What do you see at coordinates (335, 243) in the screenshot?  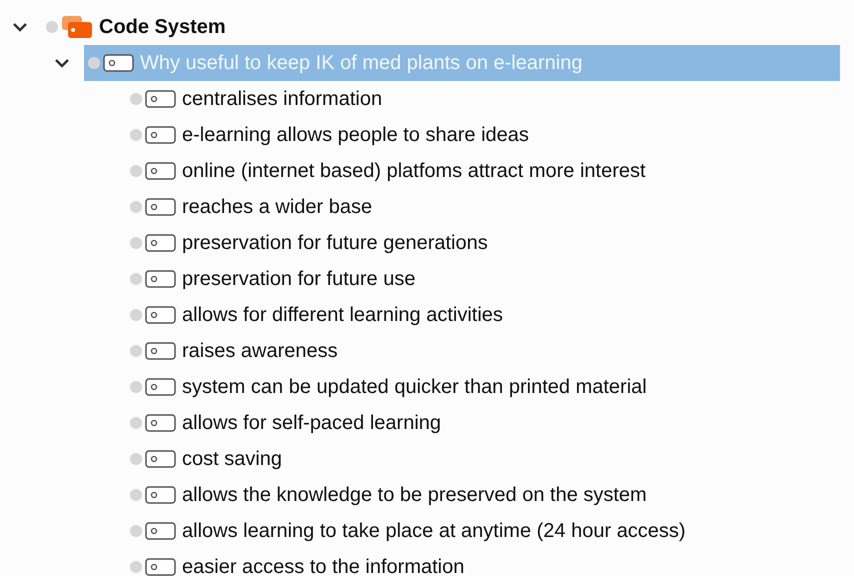 I see `code-label: preservation for future generations` at bounding box center [335, 243].